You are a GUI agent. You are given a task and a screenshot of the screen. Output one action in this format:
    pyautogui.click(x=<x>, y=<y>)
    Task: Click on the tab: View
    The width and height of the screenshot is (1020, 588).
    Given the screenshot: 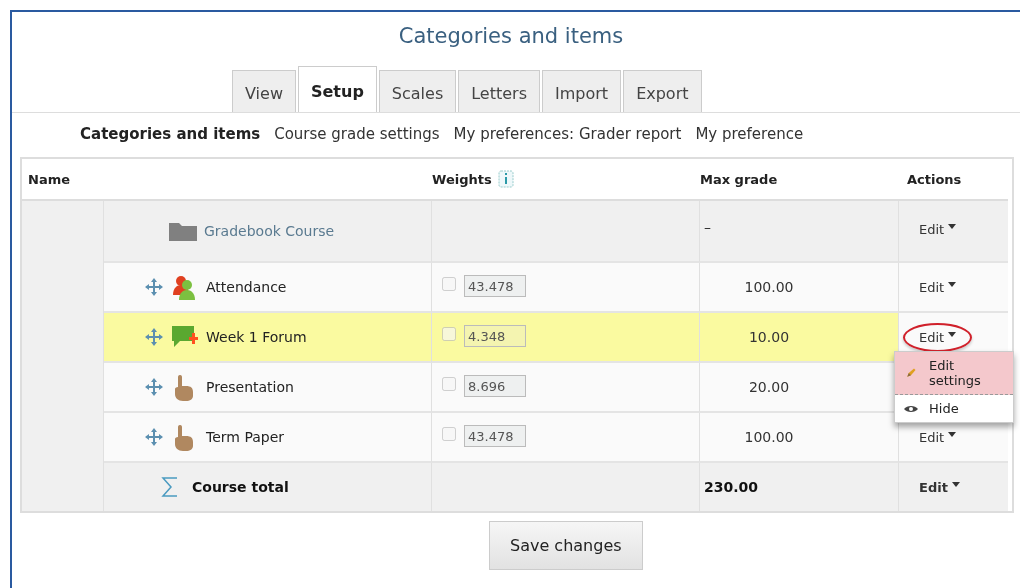 What is the action you would take?
    pyautogui.click(x=264, y=91)
    